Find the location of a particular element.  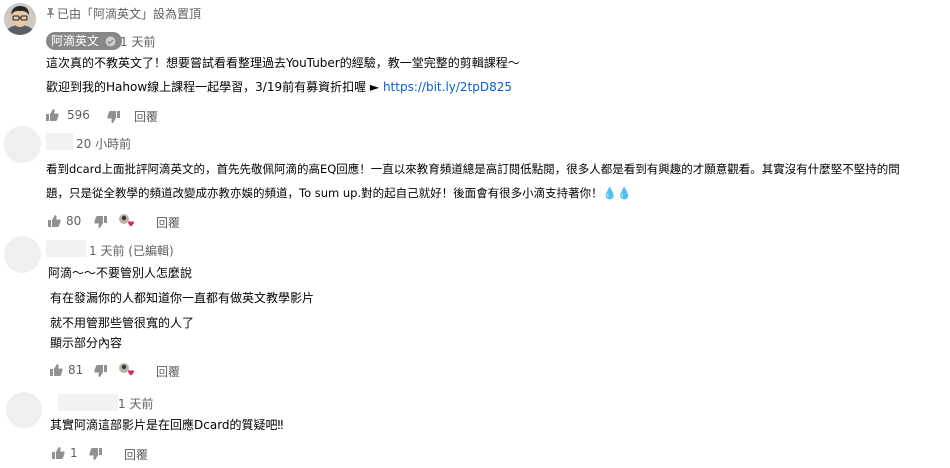

show-more-link: 顯示部分內容 is located at coordinates (86, 343).